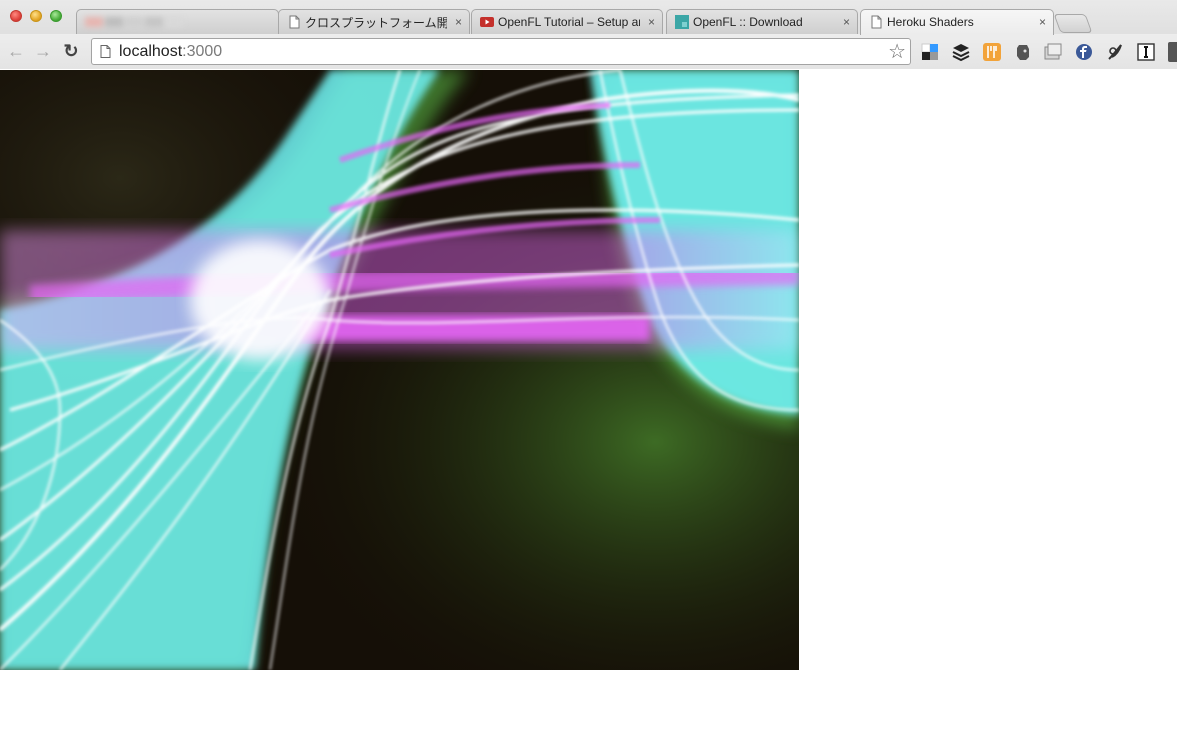 The image size is (1177, 751). What do you see at coordinates (1172, 52) in the screenshot?
I see `extension-icon` at bounding box center [1172, 52].